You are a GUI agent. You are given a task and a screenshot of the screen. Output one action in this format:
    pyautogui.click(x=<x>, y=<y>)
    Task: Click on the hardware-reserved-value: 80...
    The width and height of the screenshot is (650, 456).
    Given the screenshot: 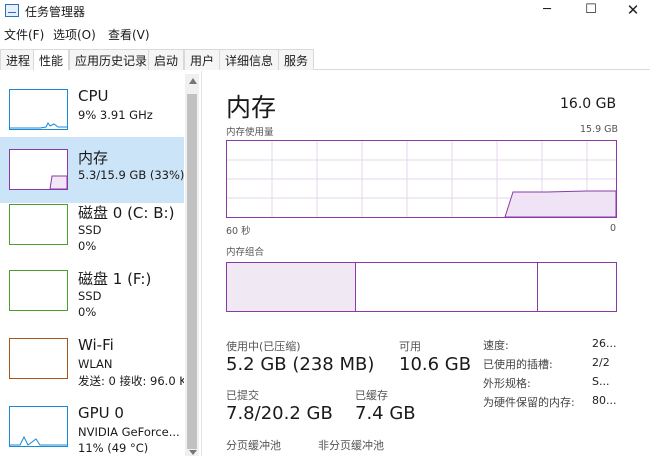 What is the action you would take?
    pyautogui.click(x=604, y=400)
    